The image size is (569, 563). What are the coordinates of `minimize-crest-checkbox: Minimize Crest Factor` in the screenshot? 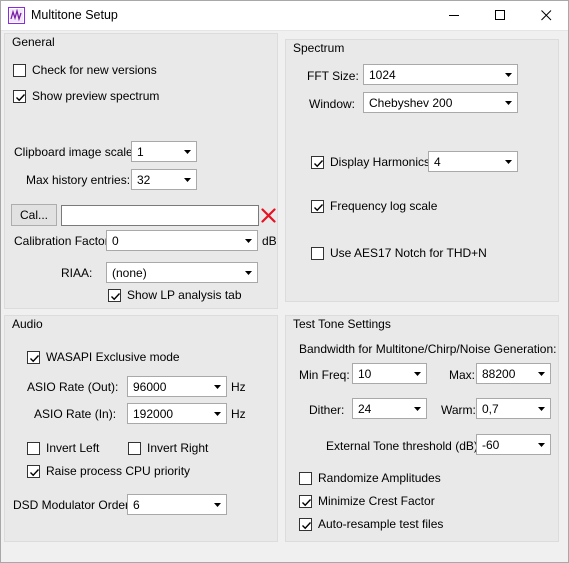 It's located at (367, 501).